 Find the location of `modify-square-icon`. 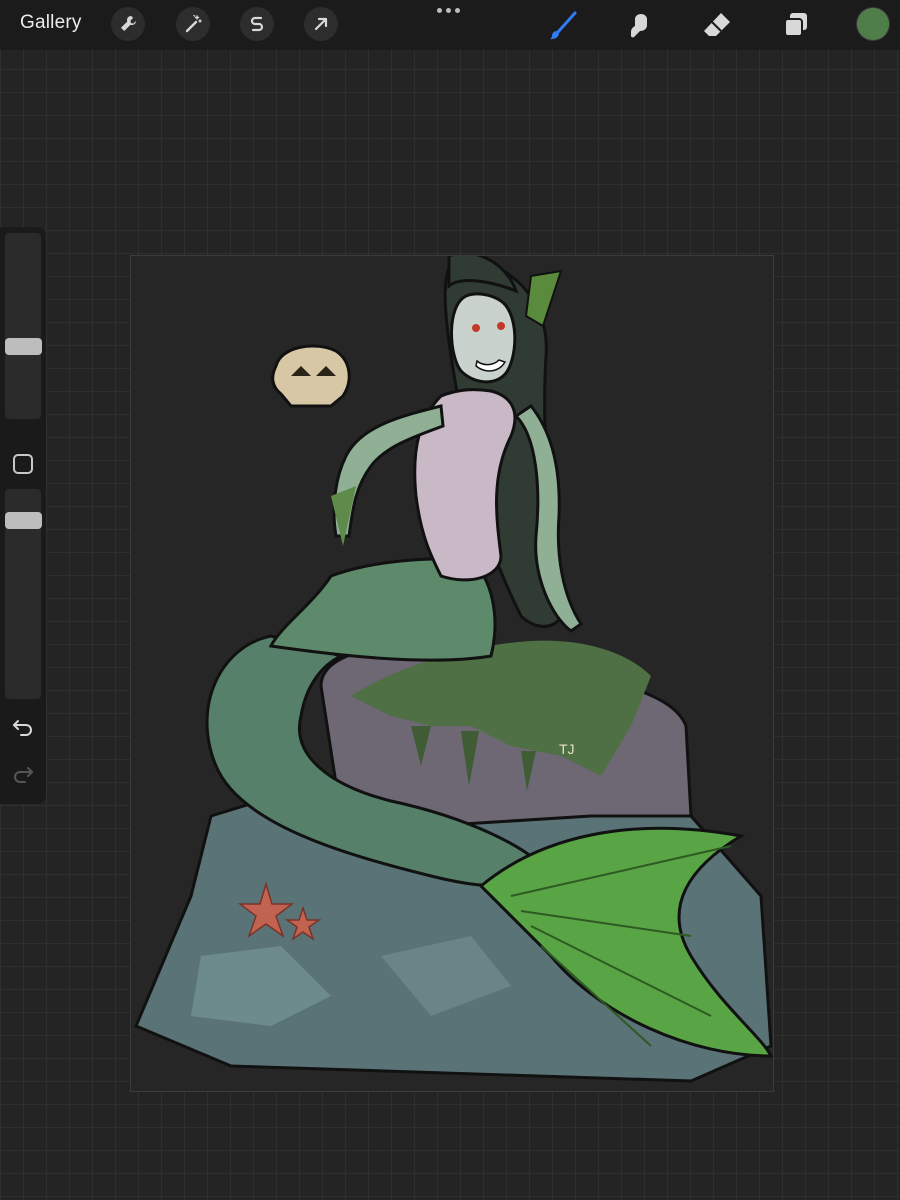

modify-square-icon is located at coordinates (23, 464).